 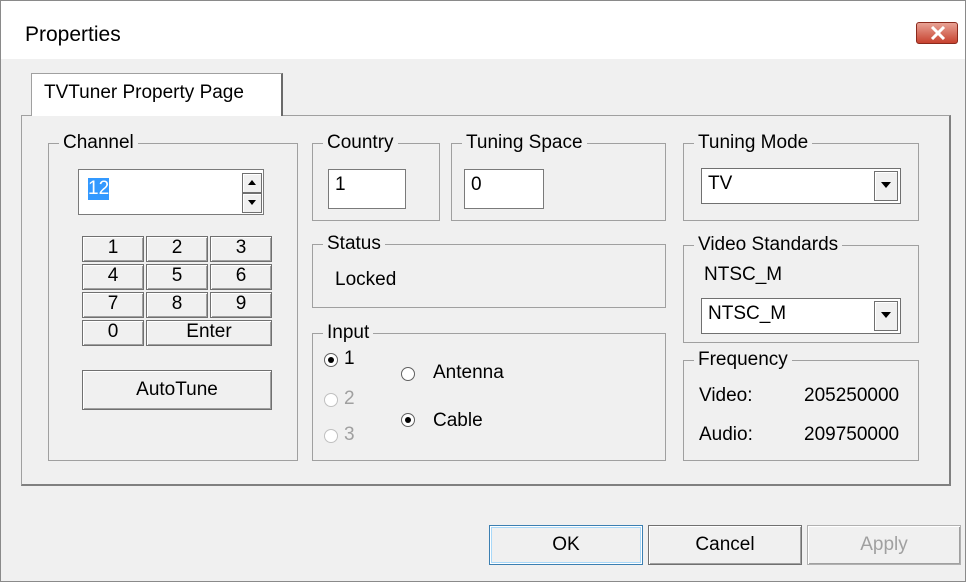 I want to click on keypad-button-8: 8, so click(x=177, y=305).